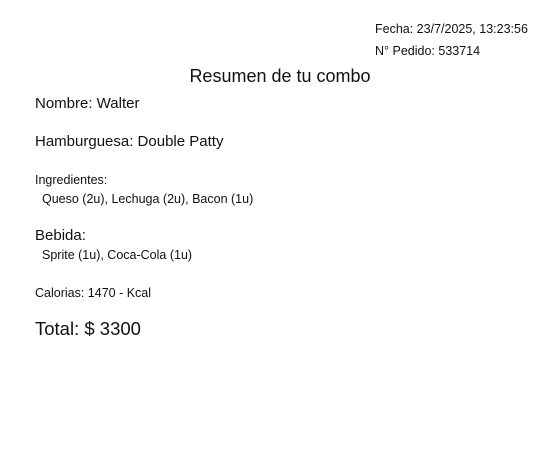 This screenshot has width=542, height=451. What do you see at coordinates (129, 141) in the screenshot?
I see `burger-name: Hamburguesa: Double Patty` at bounding box center [129, 141].